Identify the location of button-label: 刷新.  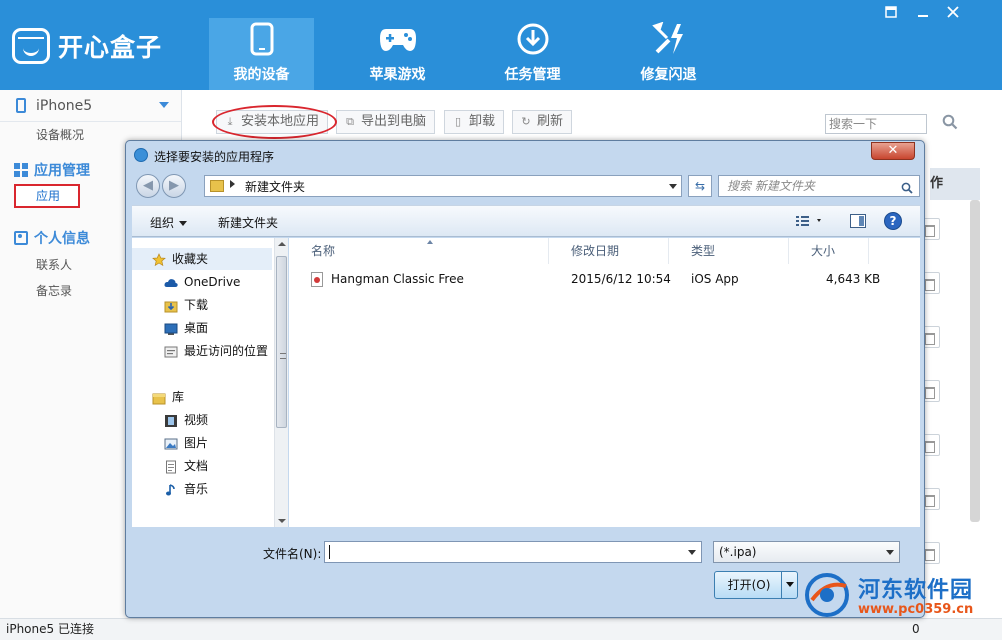
(550, 121).